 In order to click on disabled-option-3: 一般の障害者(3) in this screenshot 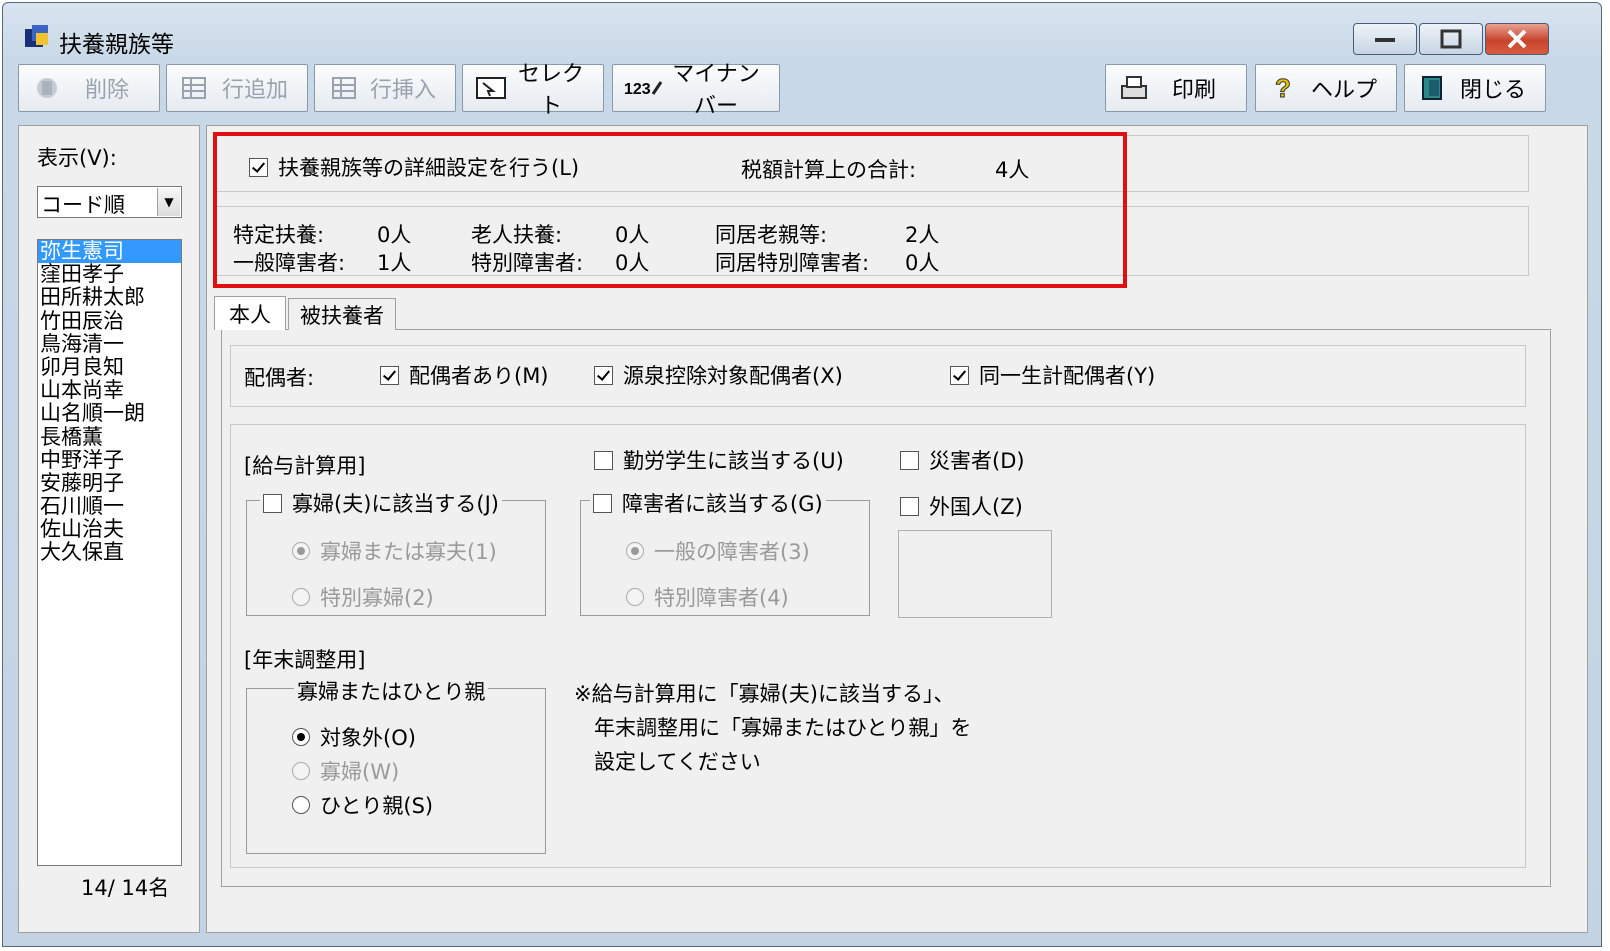, I will do `click(718, 551)`.